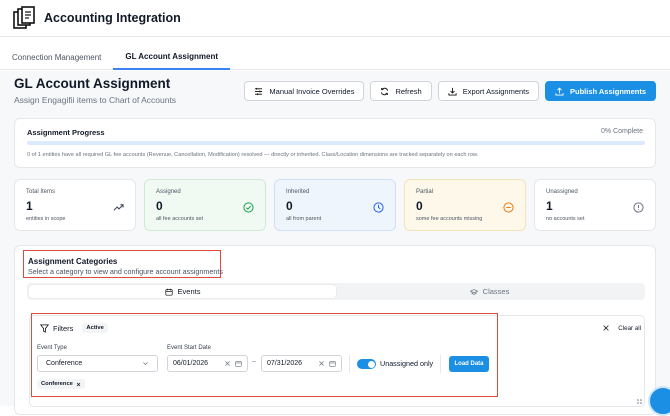  What do you see at coordinates (94, 328) in the screenshot?
I see `filters-active-badge: Active` at bounding box center [94, 328].